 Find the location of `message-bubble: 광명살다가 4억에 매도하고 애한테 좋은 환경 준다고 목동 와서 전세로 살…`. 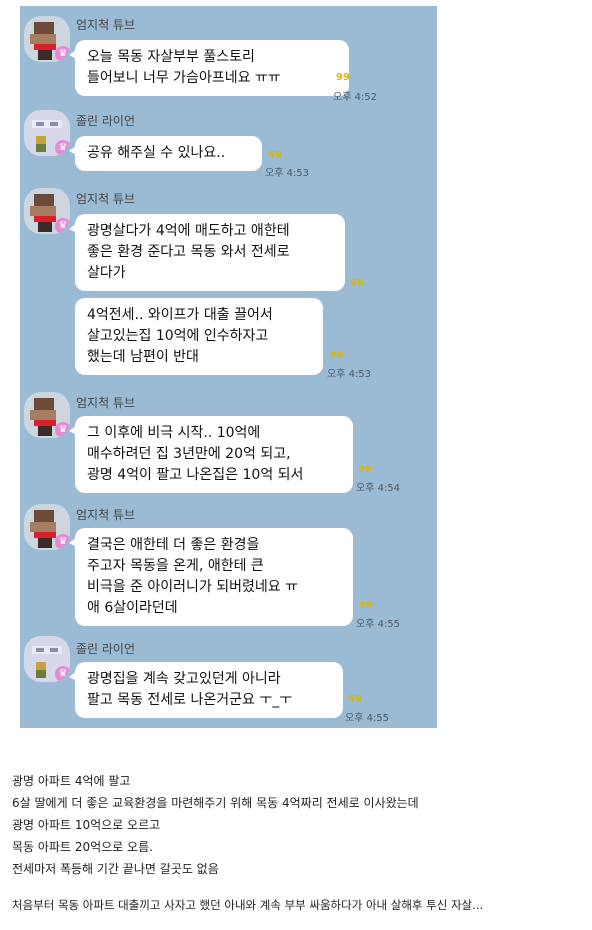

message-bubble: 광명살다가 4억에 매도하고 애한테 좋은 환경 준다고 목동 와서 전세로 살… is located at coordinates (207, 252).